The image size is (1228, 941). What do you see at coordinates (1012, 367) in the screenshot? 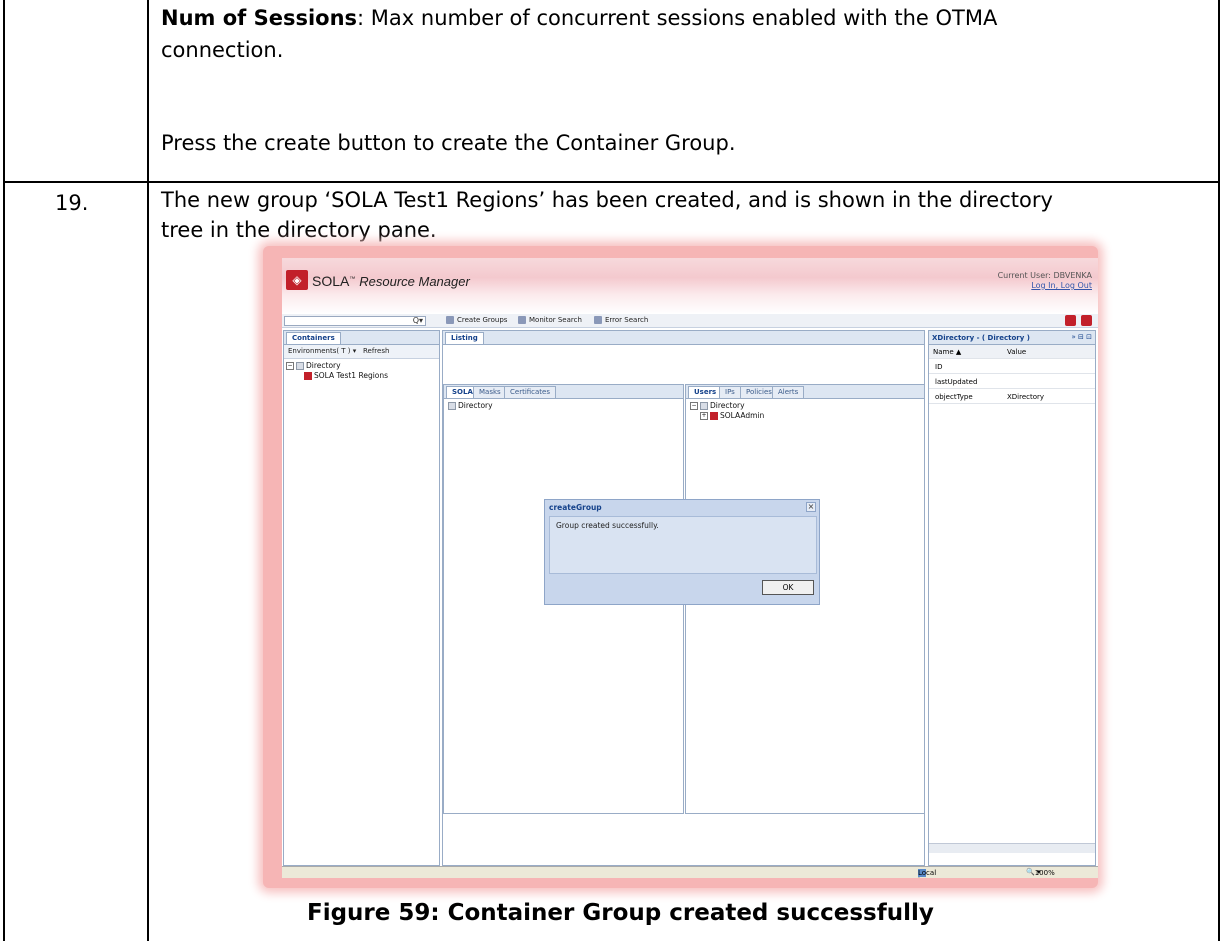
I see `table-row: ID` at bounding box center [1012, 367].